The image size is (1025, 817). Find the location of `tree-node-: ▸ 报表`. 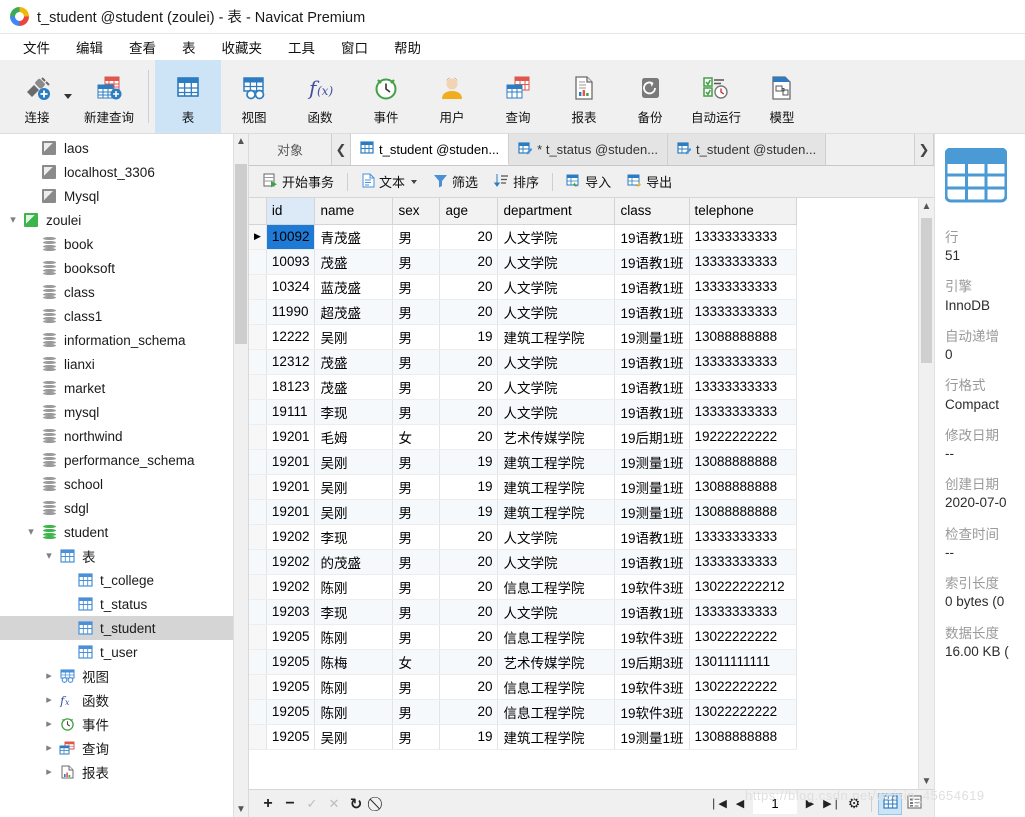

tree-node-: ▸ 报表 is located at coordinates (124, 772).